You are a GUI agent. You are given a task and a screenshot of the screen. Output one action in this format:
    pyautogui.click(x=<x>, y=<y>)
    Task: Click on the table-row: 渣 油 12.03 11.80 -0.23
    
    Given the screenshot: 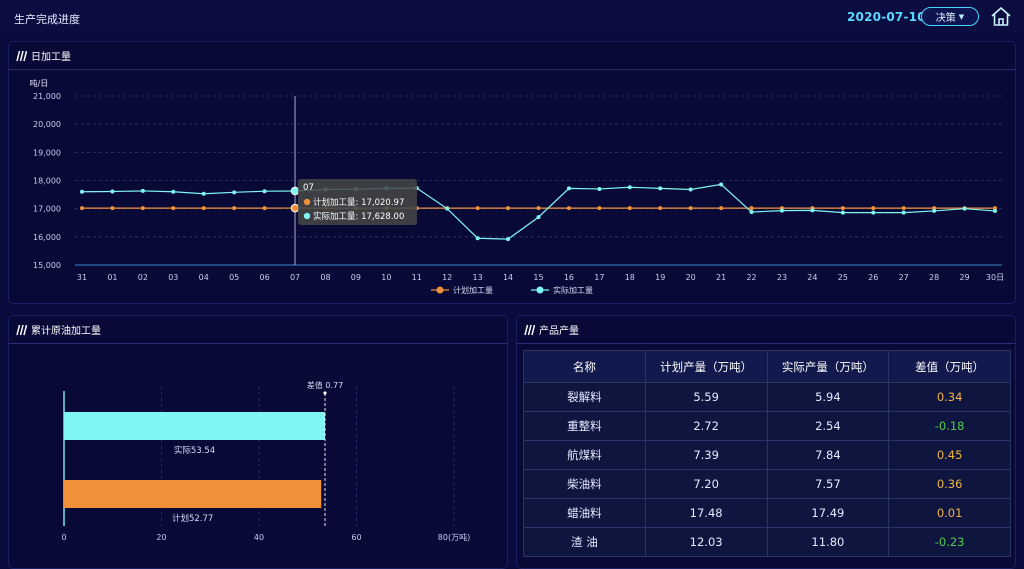 What is the action you would take?
    pyautogui.click(x=767, y=542)
    